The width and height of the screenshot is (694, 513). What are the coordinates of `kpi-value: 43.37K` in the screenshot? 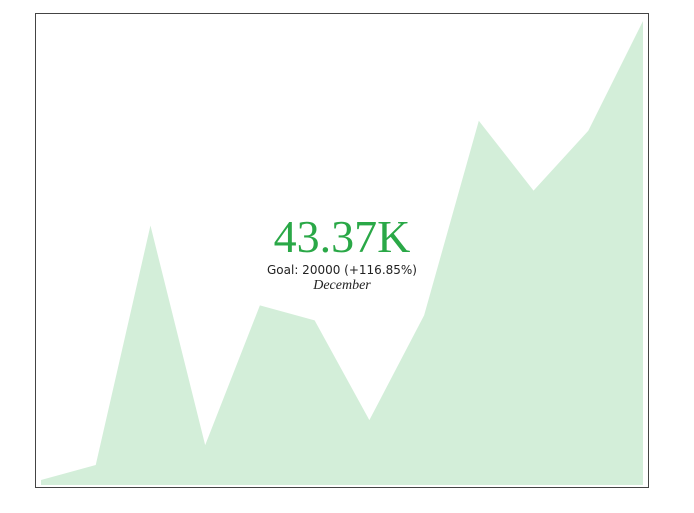 It's located at (342, 236).